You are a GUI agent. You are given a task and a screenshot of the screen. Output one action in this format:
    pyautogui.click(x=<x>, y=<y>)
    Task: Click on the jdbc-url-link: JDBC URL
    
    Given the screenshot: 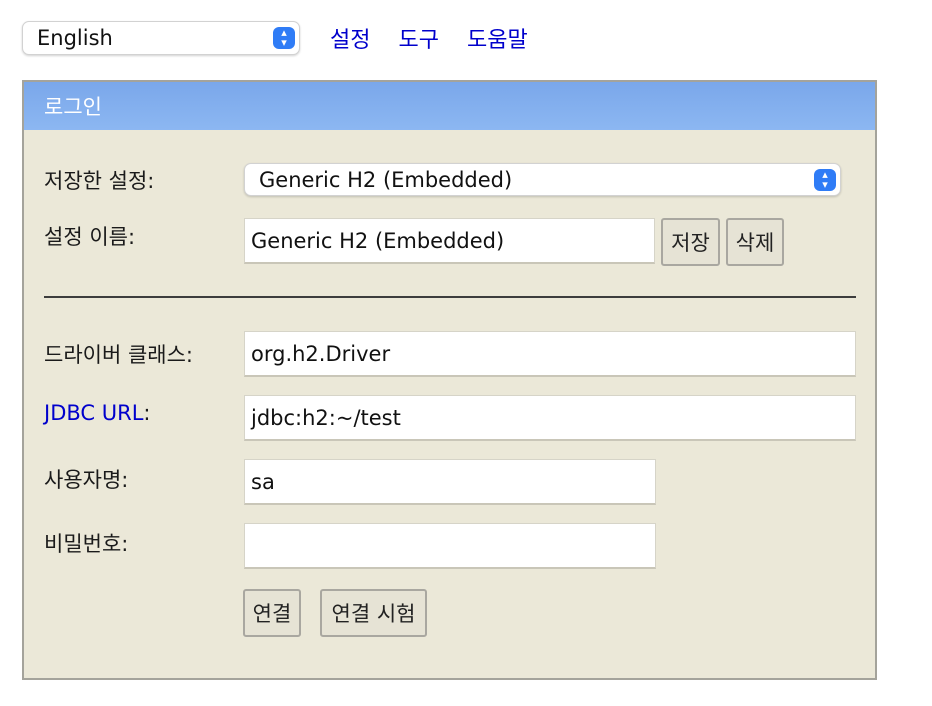 What is the action you would take?
    pyautogui.click(x=93, y=413)
    